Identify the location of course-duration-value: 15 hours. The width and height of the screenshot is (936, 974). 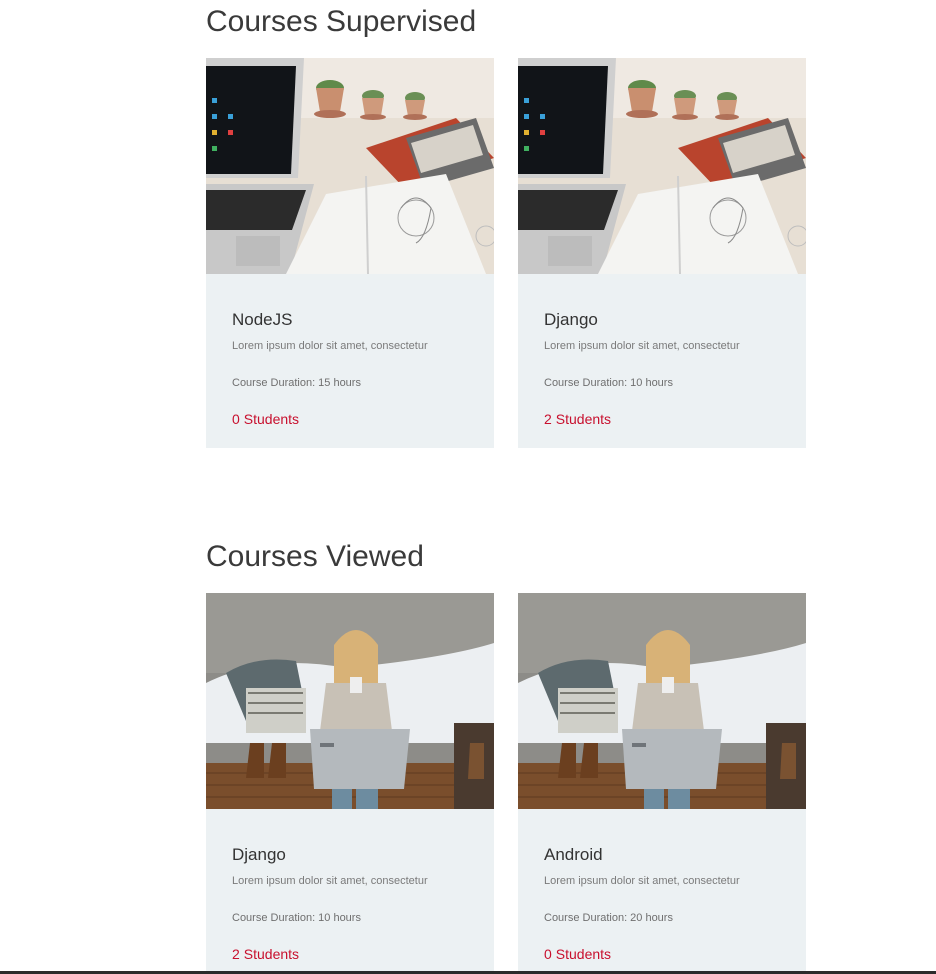
(339, 383).